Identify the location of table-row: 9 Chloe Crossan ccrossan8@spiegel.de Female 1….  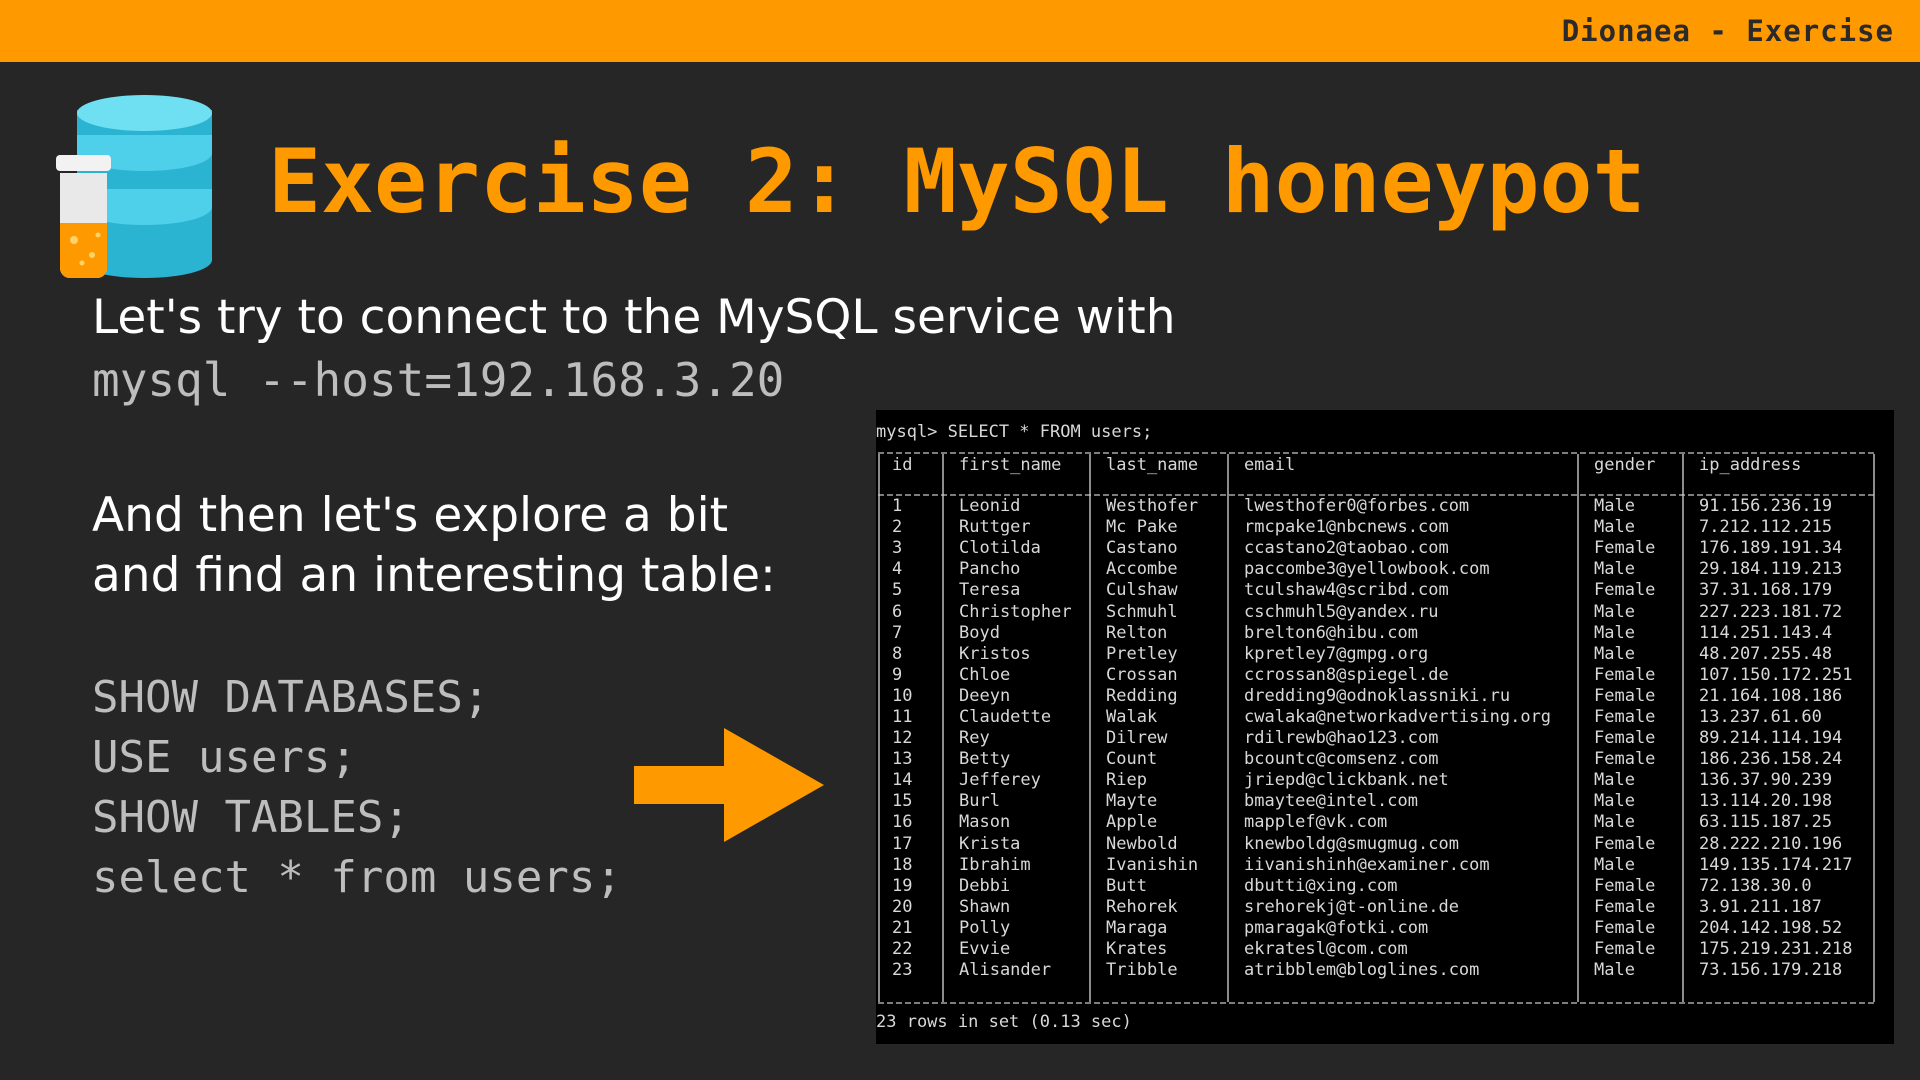
(1385, 675).